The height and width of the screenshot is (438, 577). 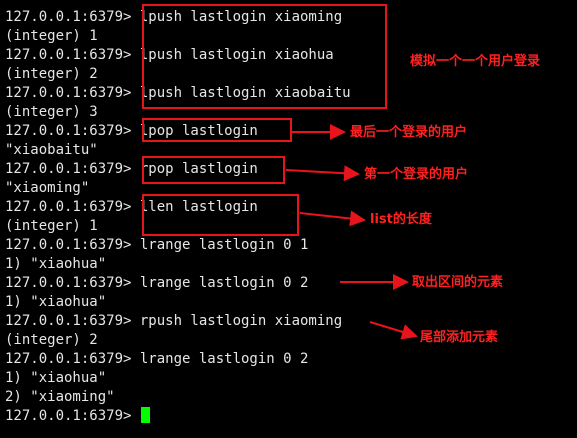 I want to click on annotation-range-elements: 取出区间的元素, so click(x=458, y=282).